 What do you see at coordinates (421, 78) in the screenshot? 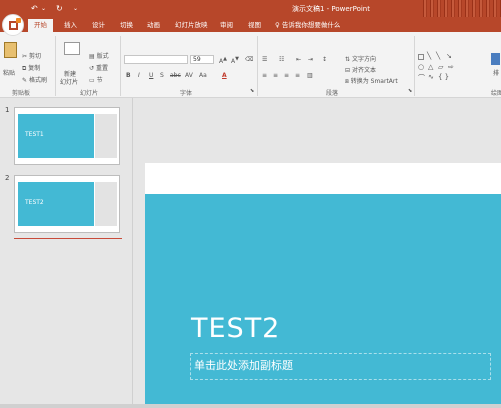
I see `callout-shape-icon: ⌒` at bounding box center [421, 78].